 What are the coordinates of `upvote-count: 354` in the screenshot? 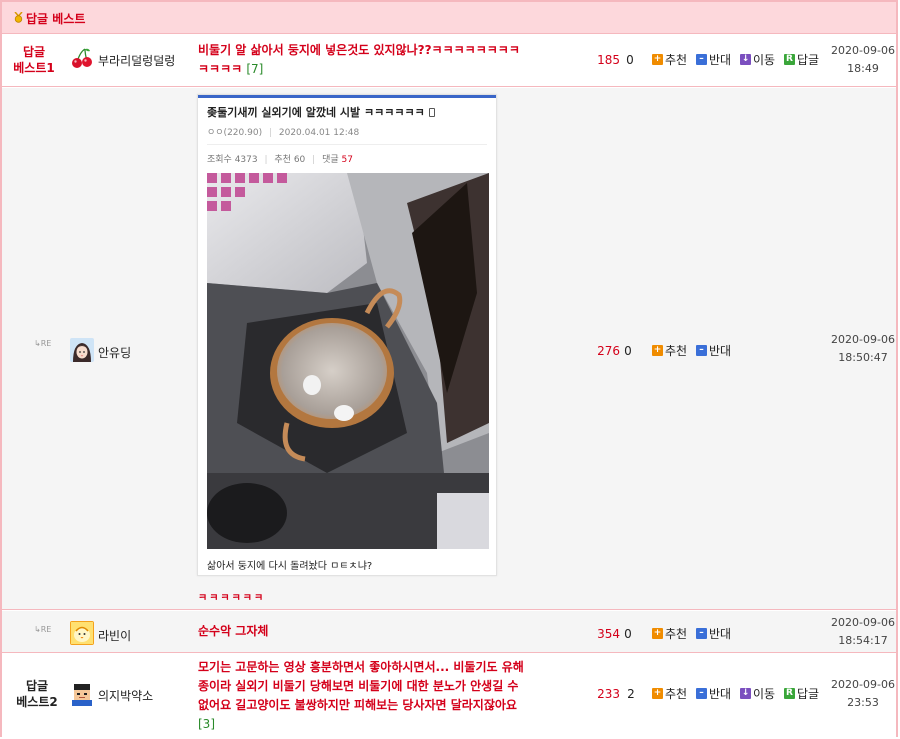 It's located at (608, 634).